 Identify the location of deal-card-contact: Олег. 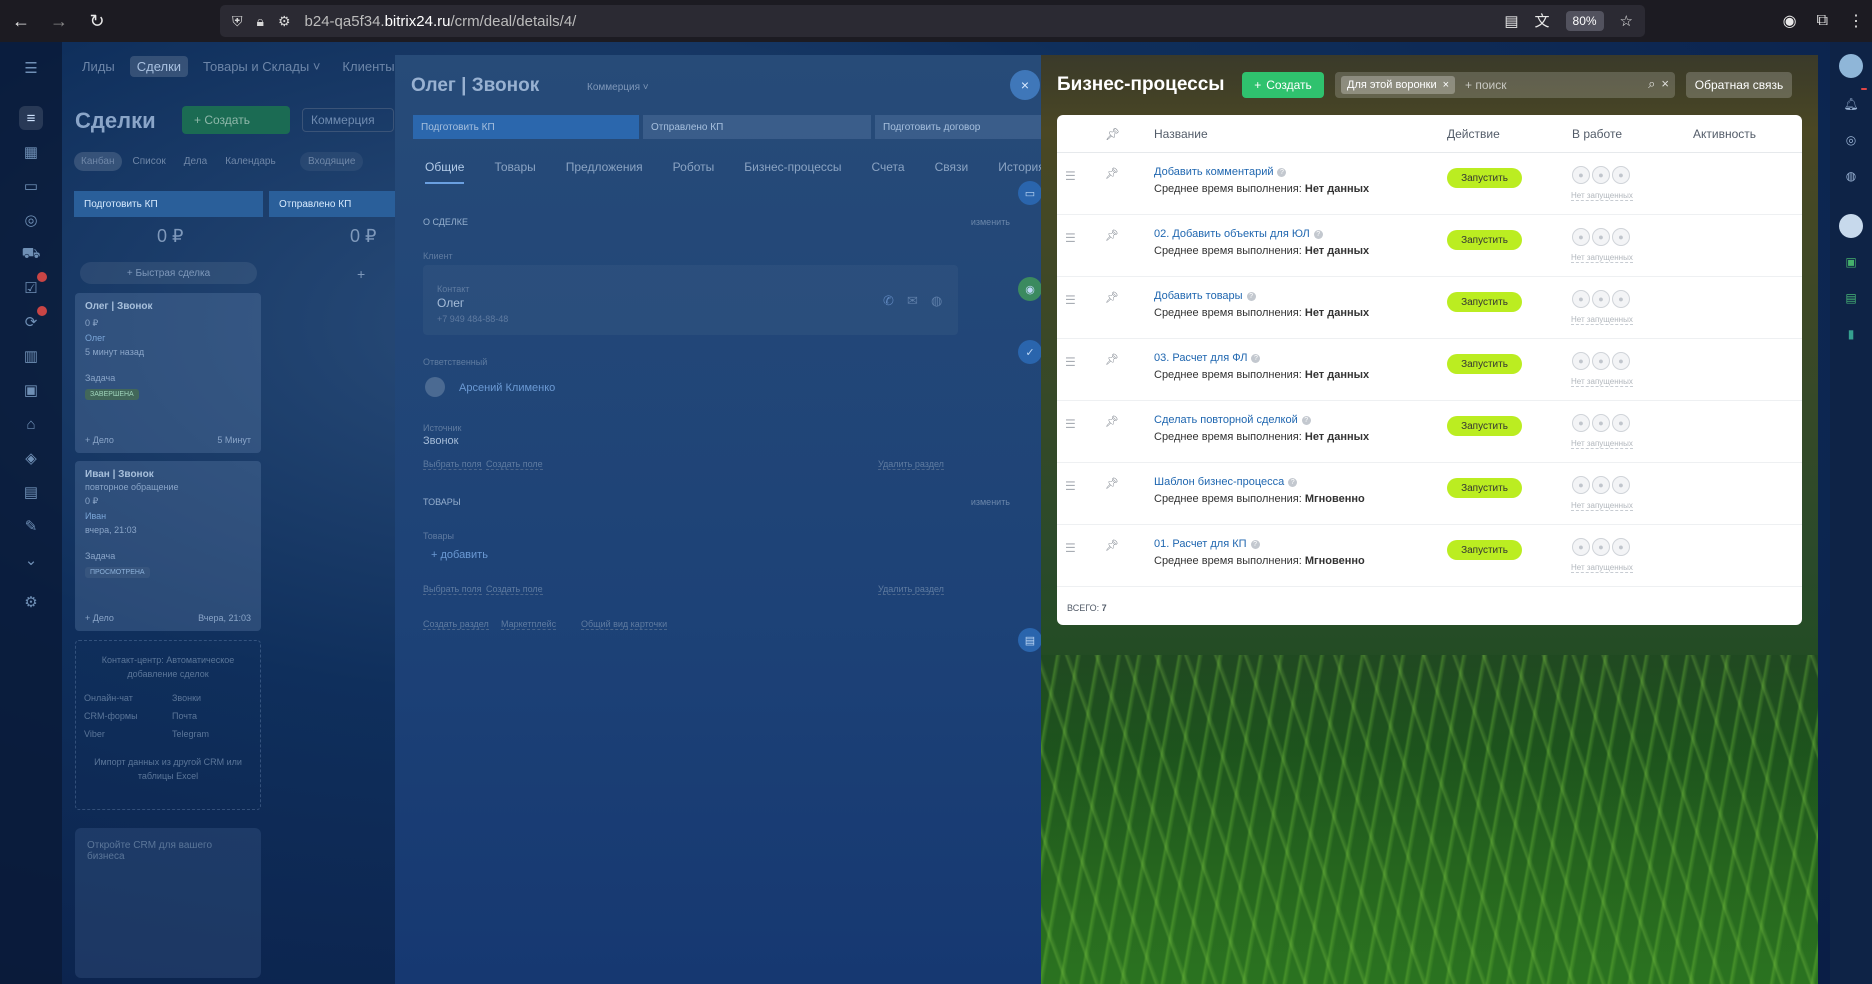
(168, 338).